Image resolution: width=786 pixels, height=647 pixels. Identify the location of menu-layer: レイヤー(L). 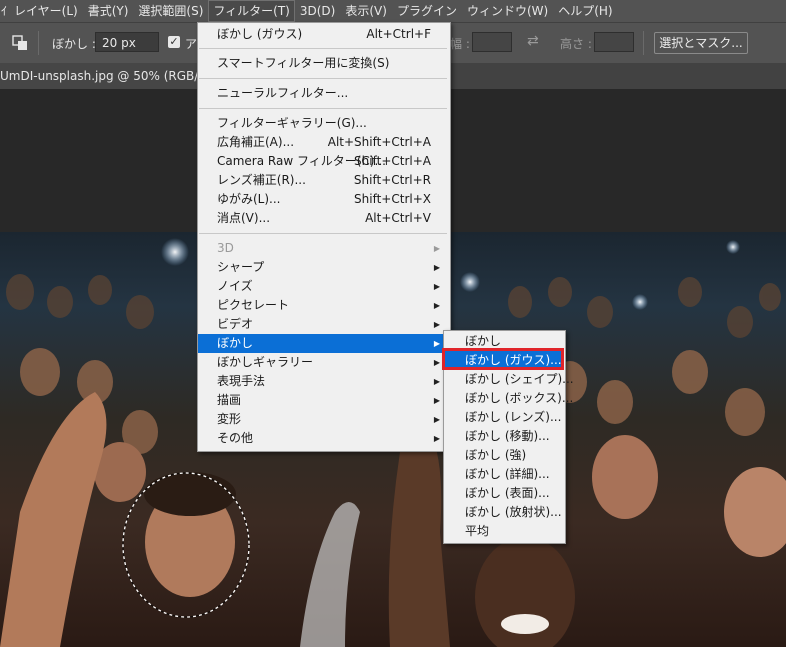
(46, 11).